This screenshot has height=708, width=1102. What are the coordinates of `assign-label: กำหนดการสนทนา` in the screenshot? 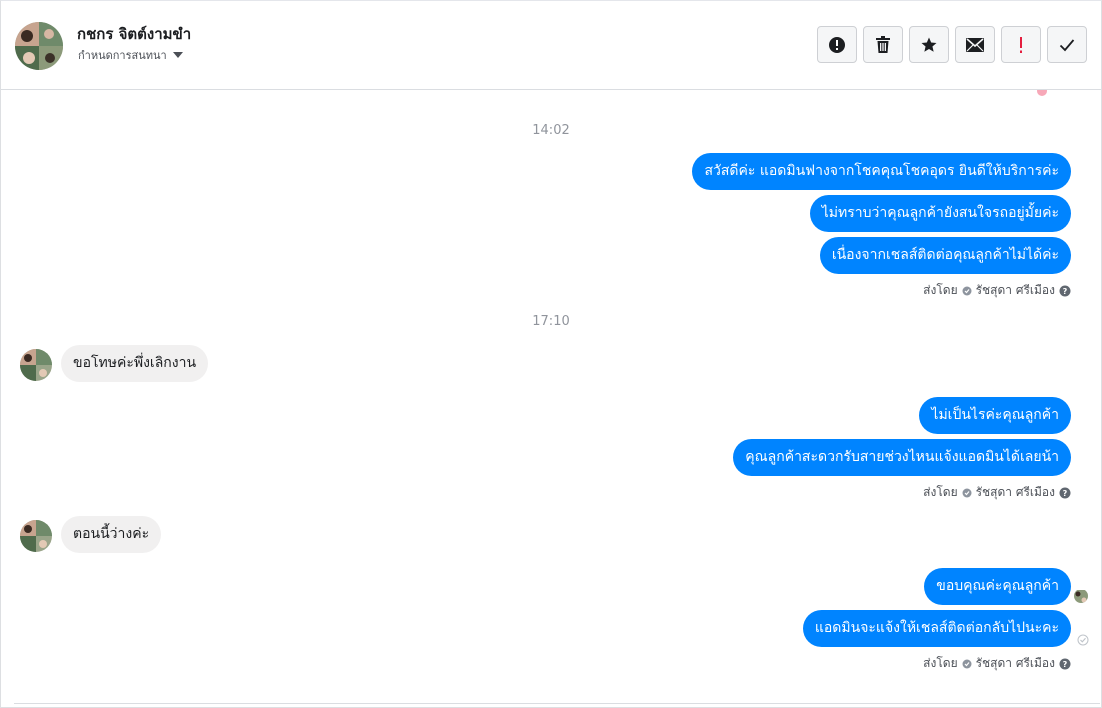 It's located at (122, 55).